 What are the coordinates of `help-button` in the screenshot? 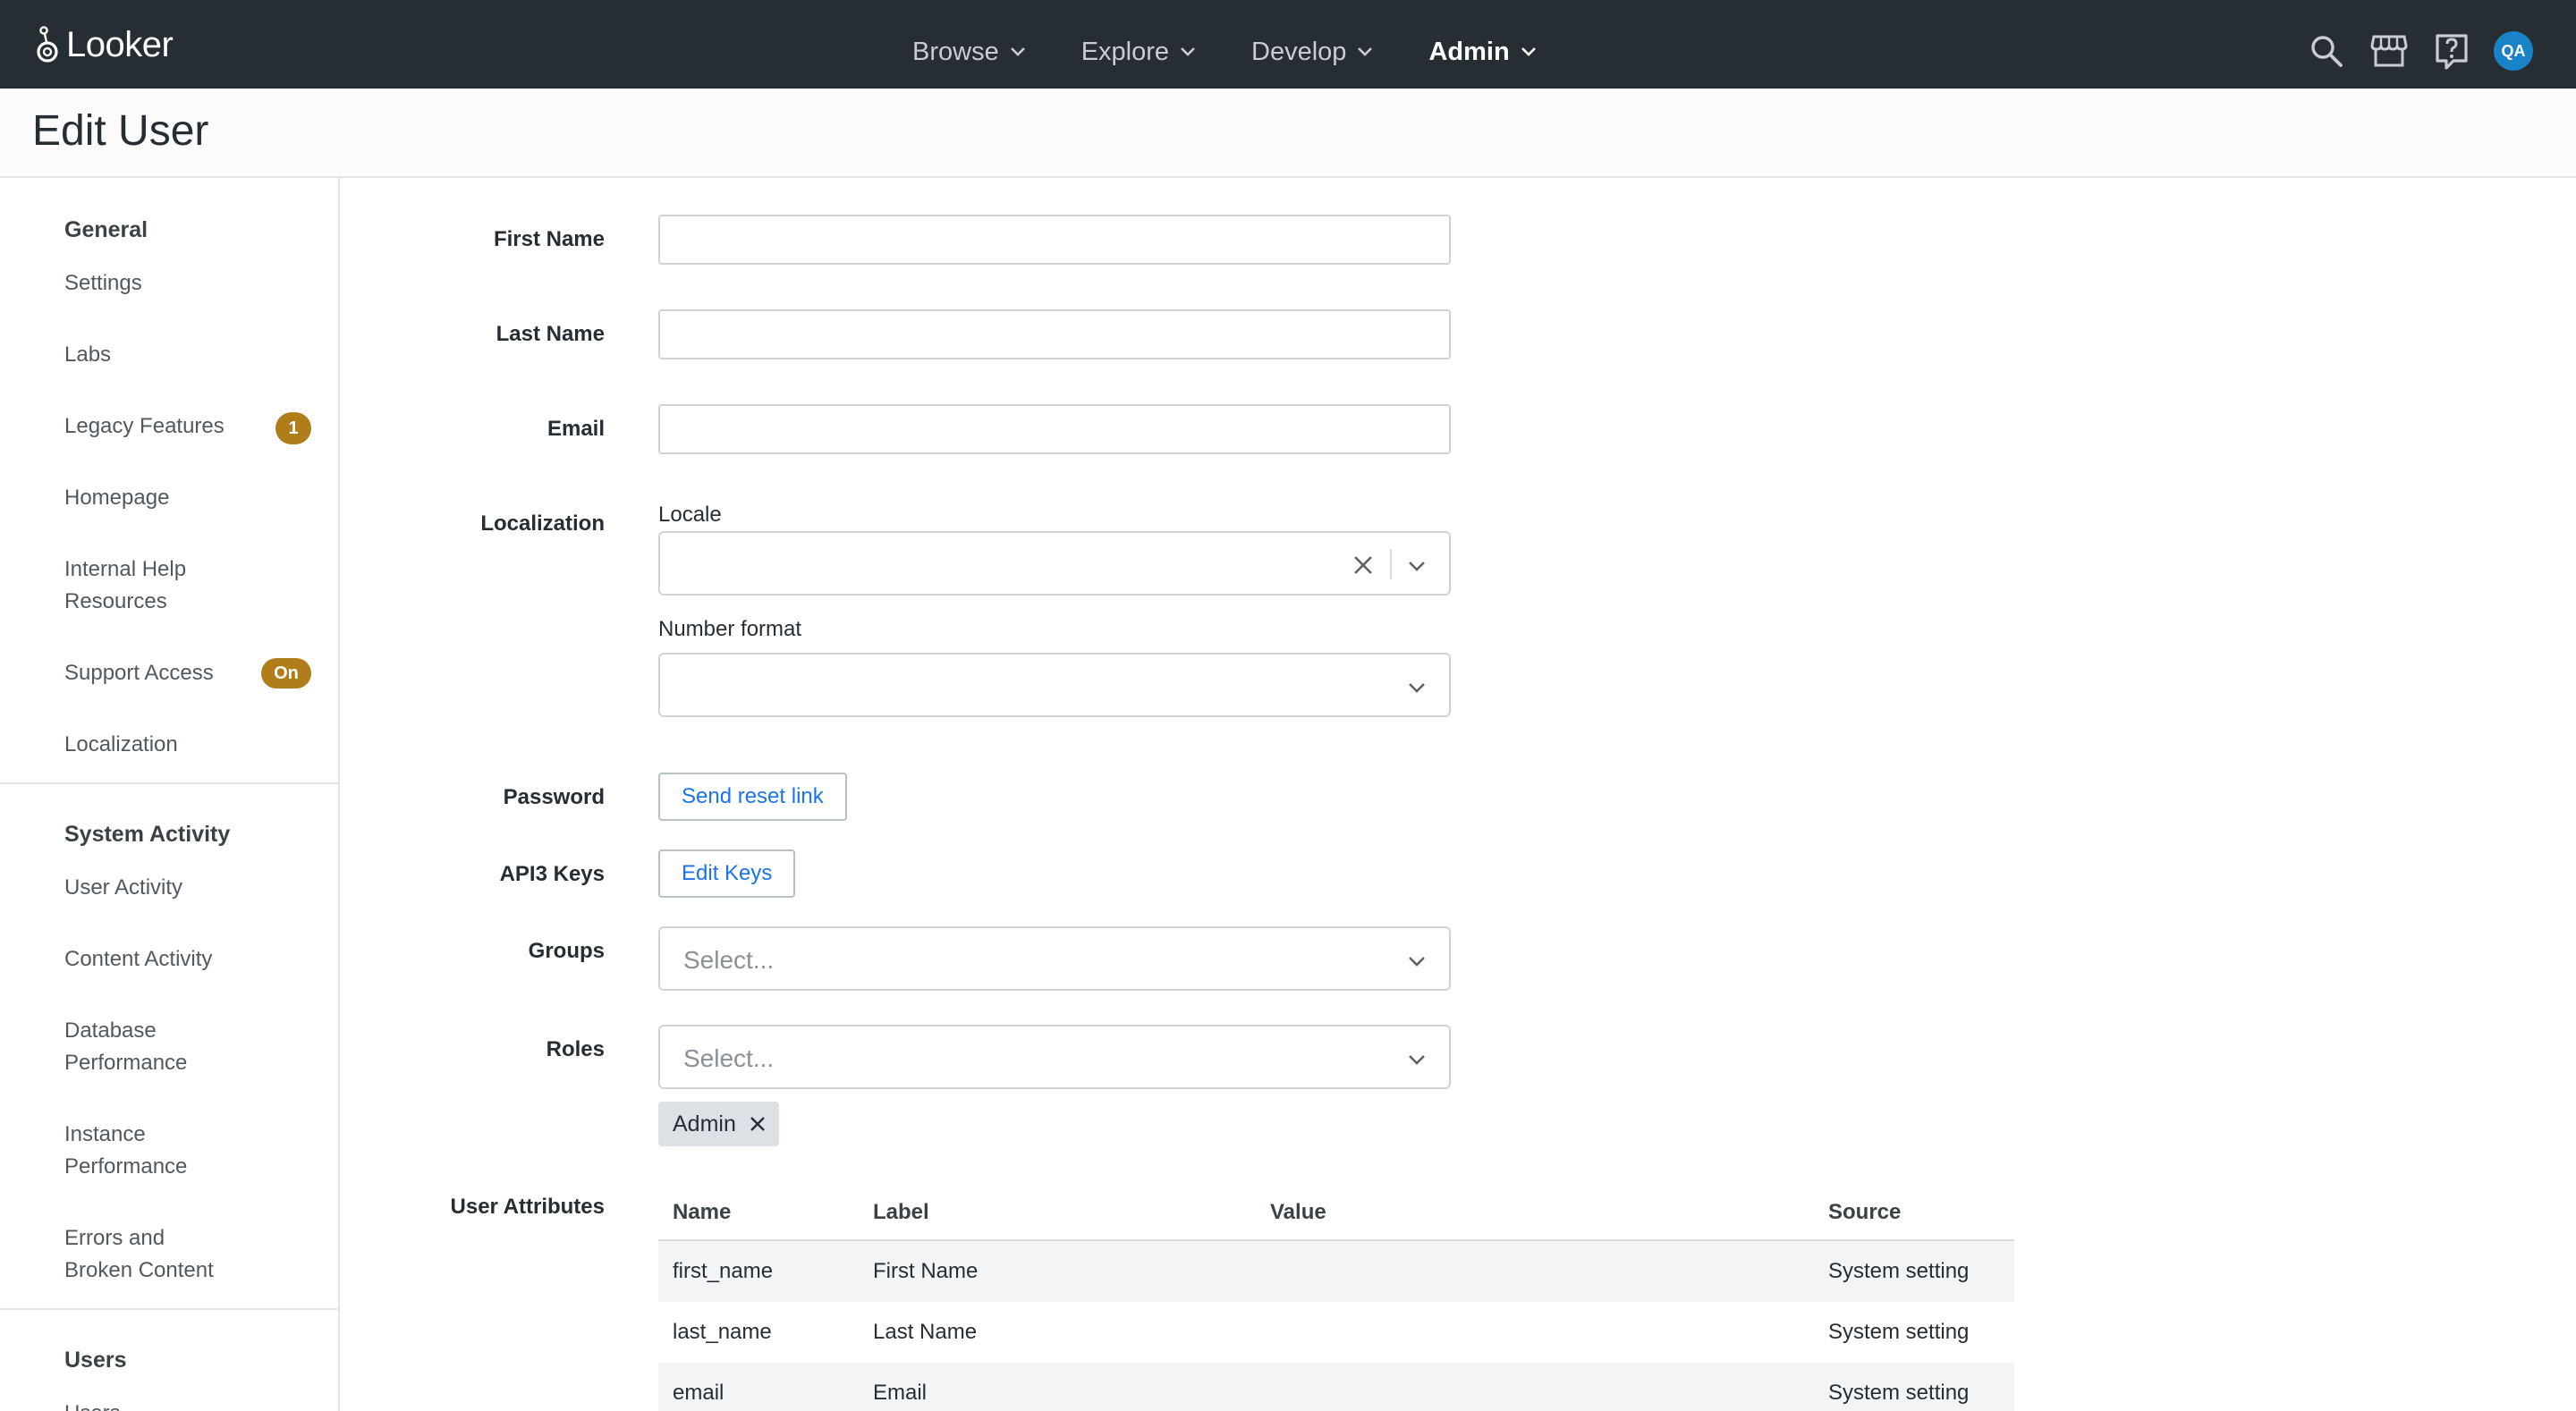 It's located at (2451, 51).